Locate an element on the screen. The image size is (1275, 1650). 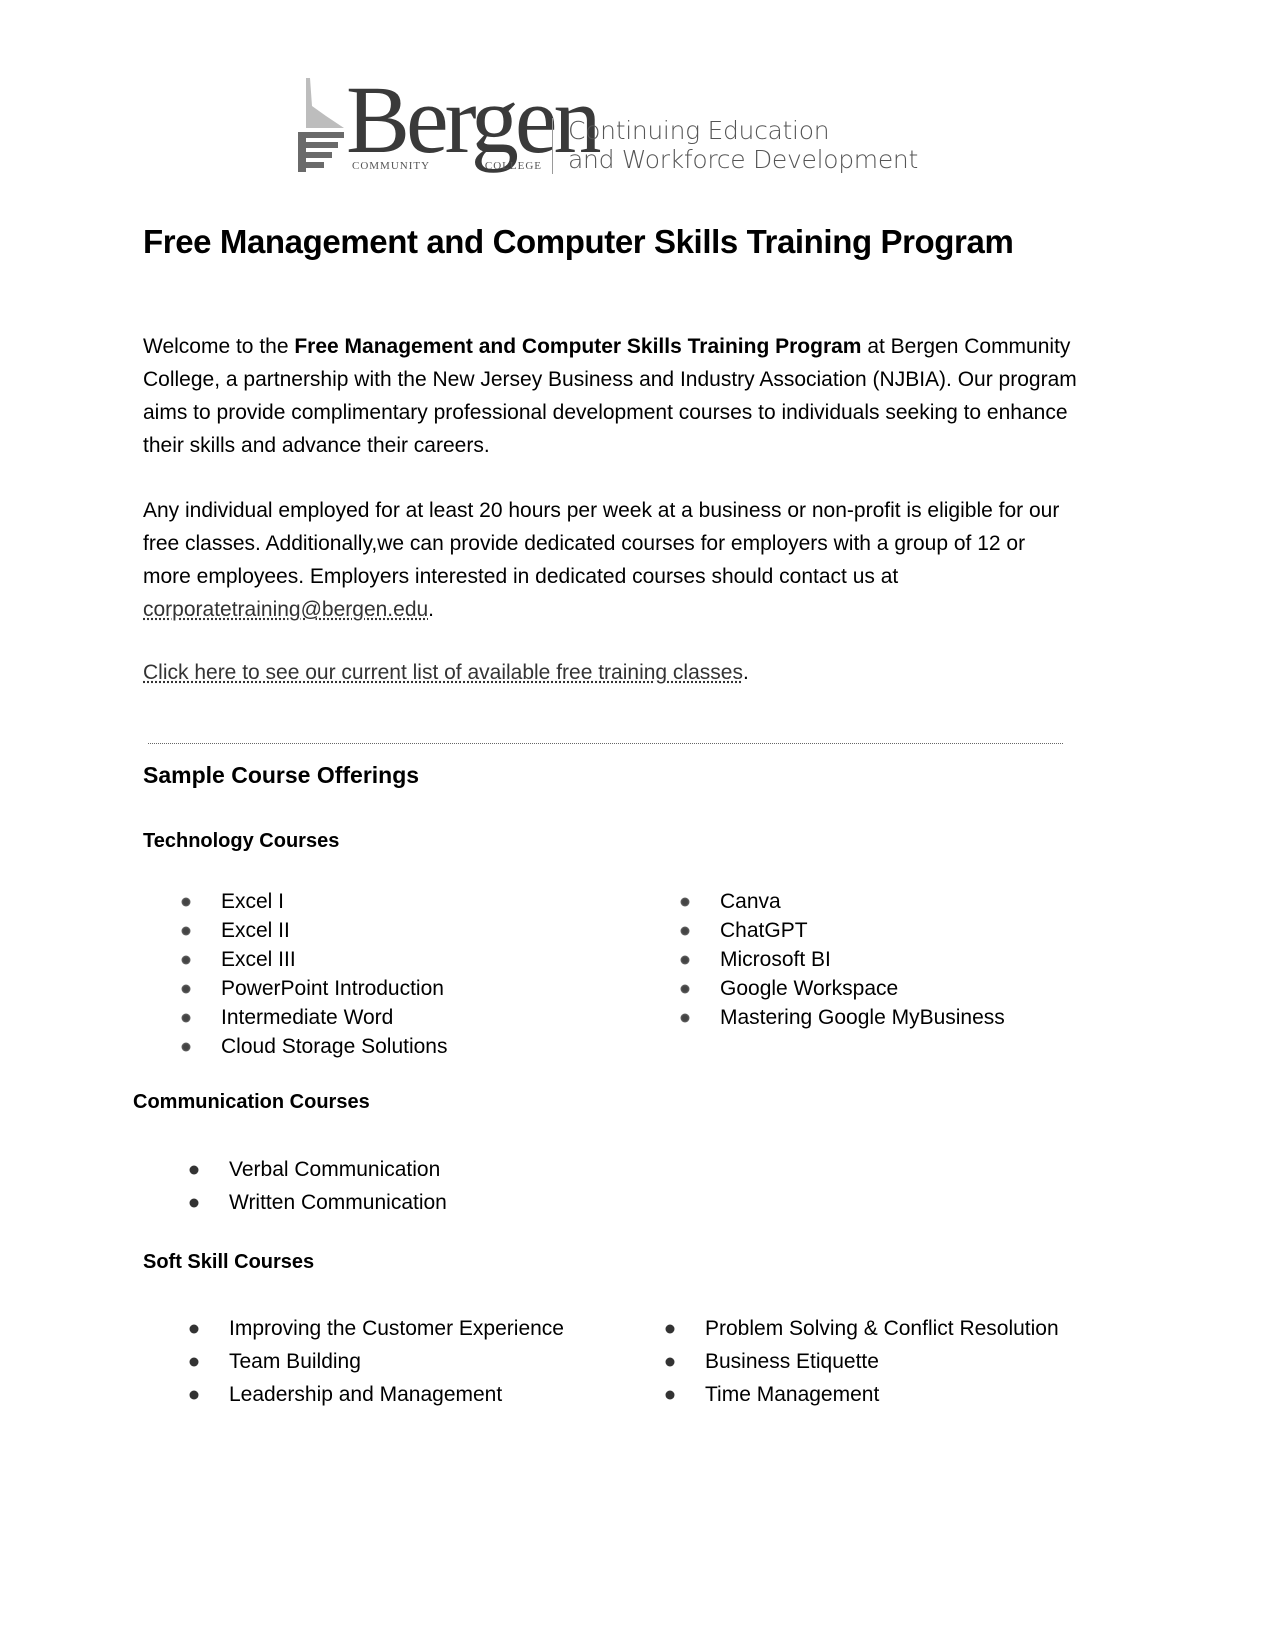
course-name: Canva is located at coordinates (750, 901).